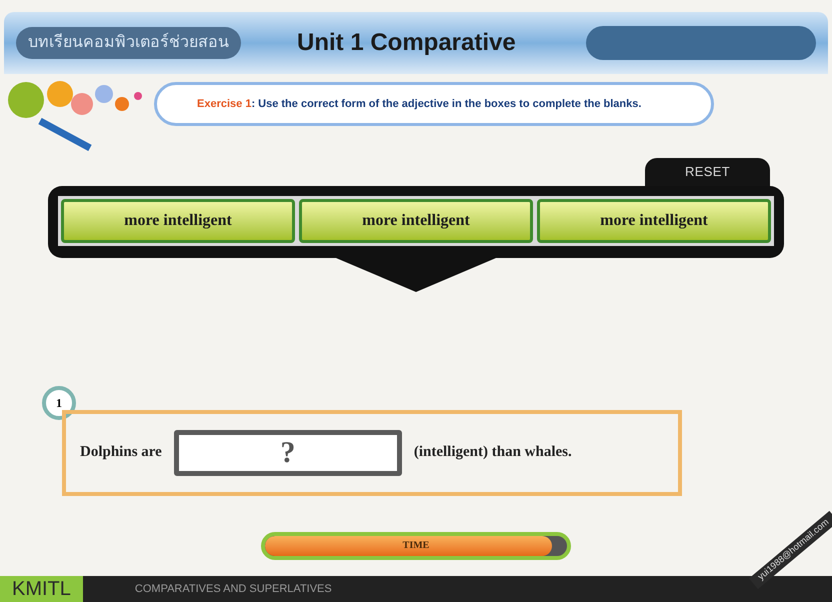  Describe the element at coordinates (419, 104) in the screenshot. I see `instruction-text: Exercise 1: Use the correct form of the adjective in the boxes to complete the blanks.` at that location.